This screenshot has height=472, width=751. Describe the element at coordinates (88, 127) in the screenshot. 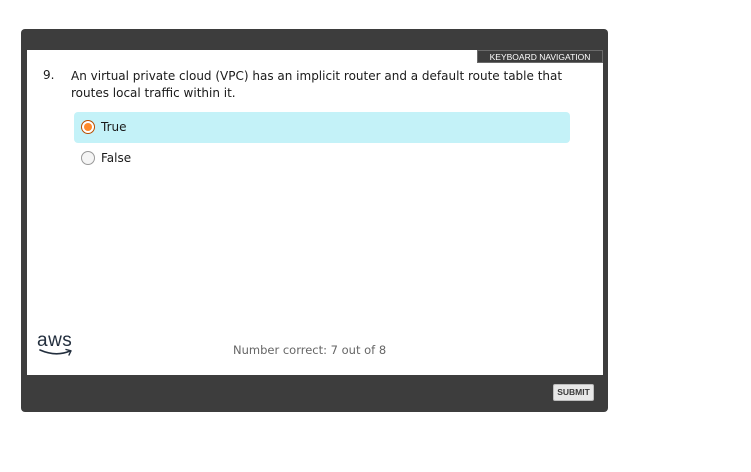

I see `radio-button-selected` at that location.